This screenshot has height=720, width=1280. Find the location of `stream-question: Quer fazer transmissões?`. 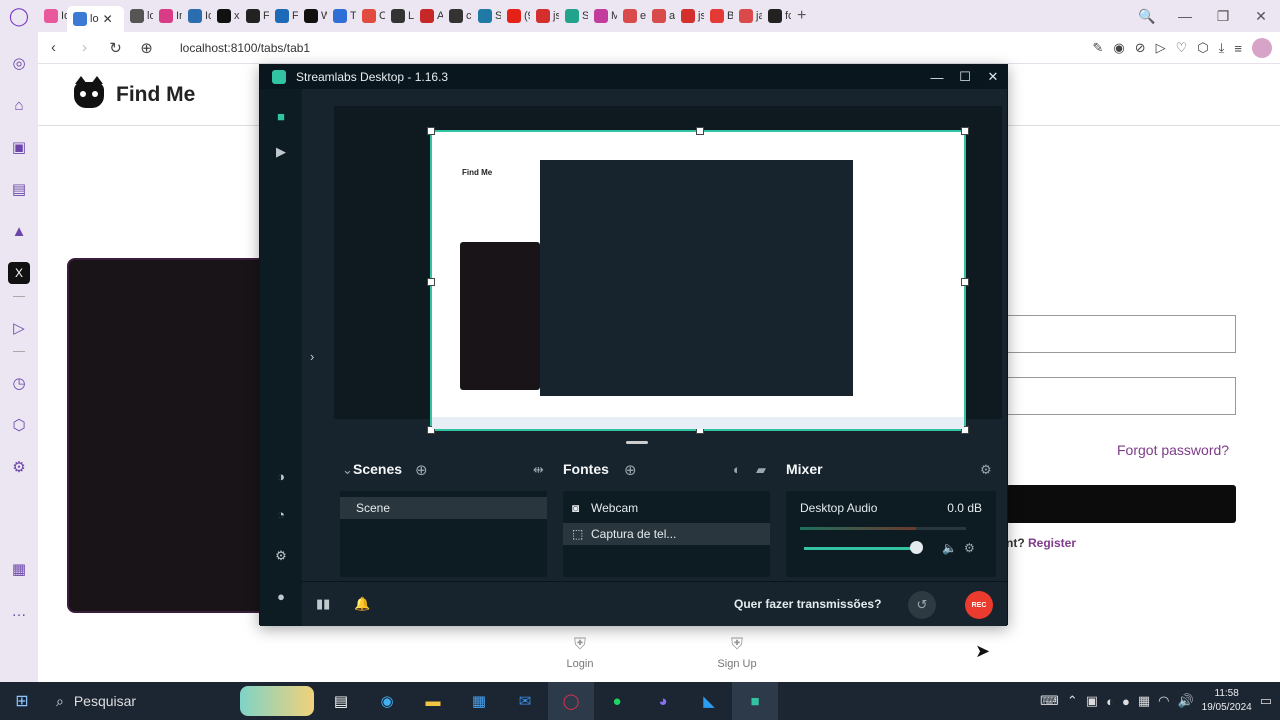

stream-question: Quer fazer transmissões? is located at coordinates (807, 604).